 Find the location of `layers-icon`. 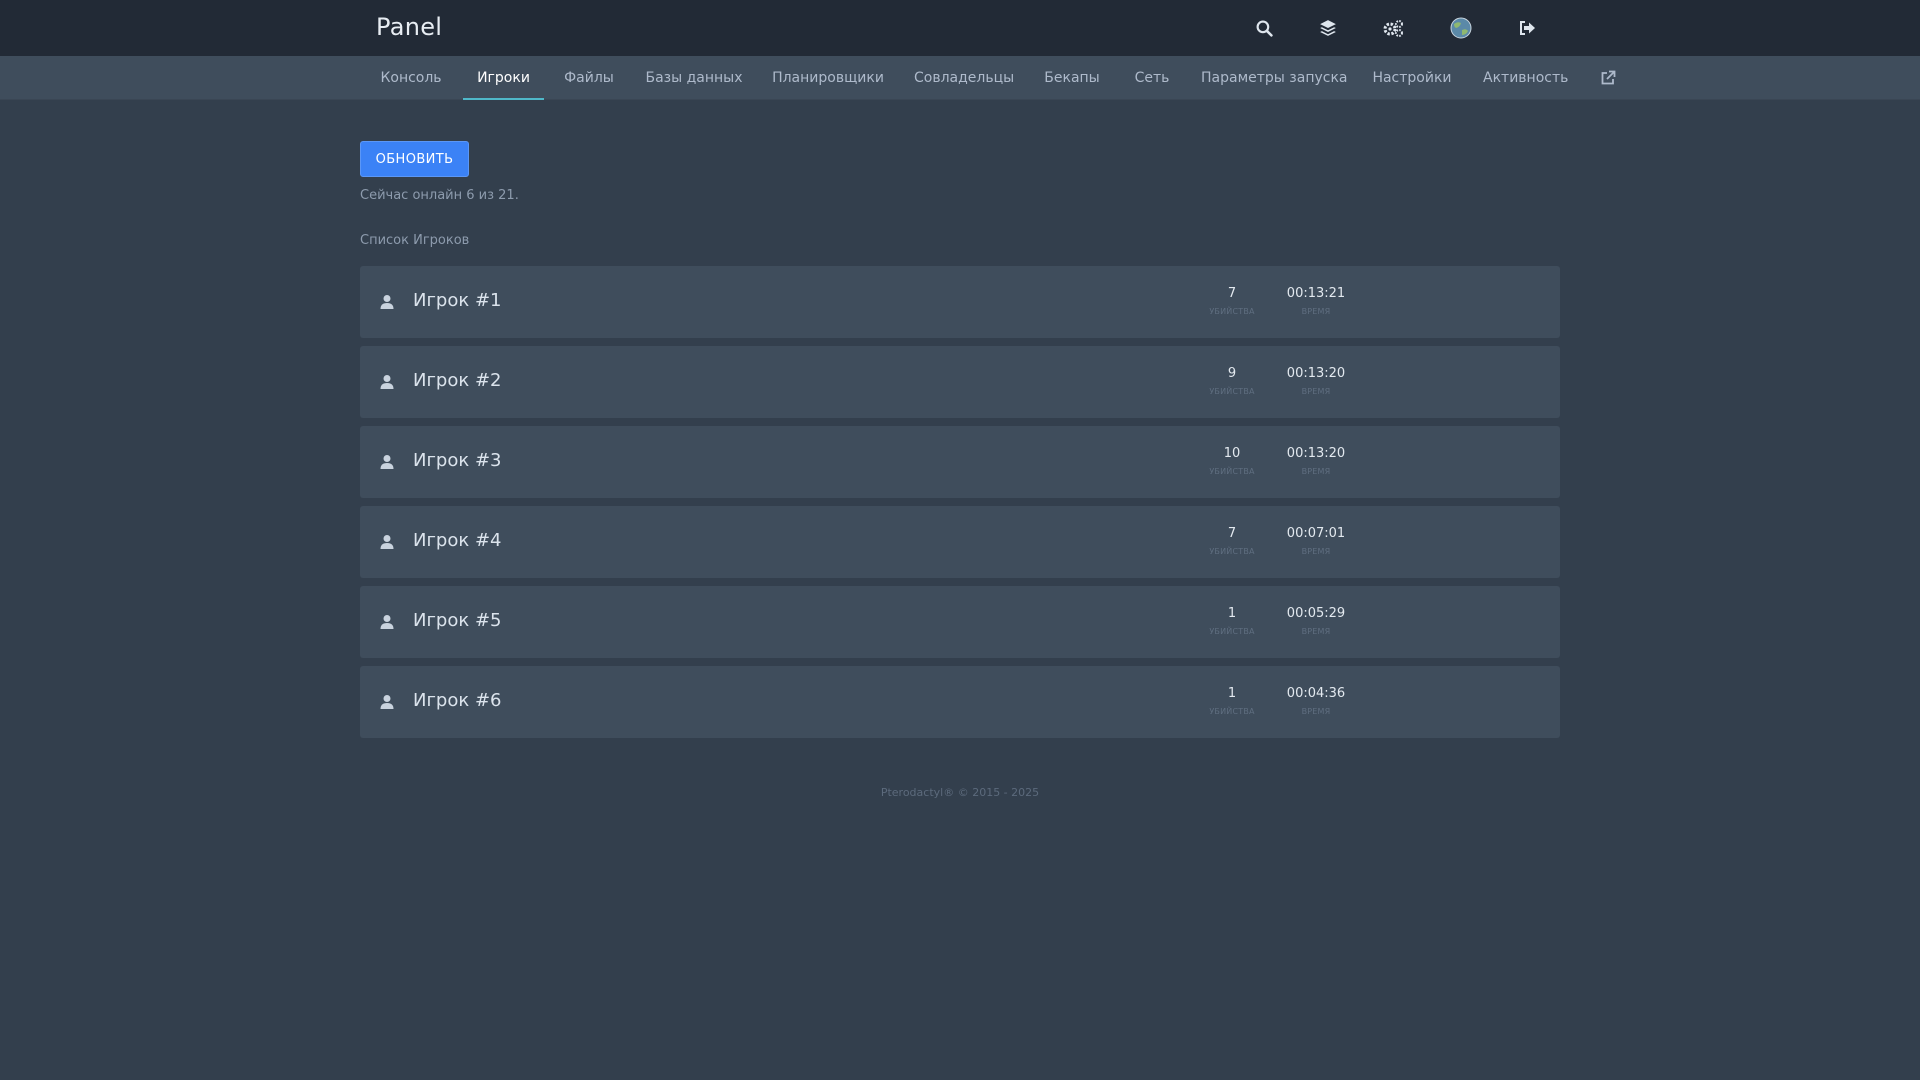

layers-icon is located at coordinates (1328, 28).